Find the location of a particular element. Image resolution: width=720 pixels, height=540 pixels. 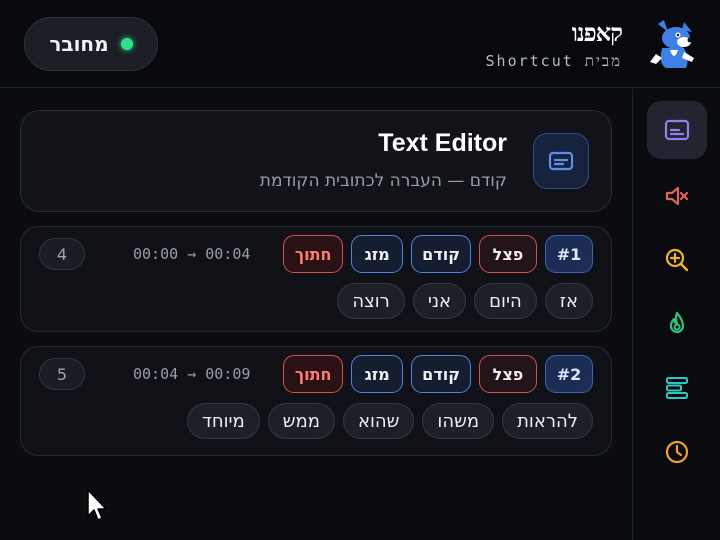

word-chip: מיוחד is located at coordinates (223, 421).